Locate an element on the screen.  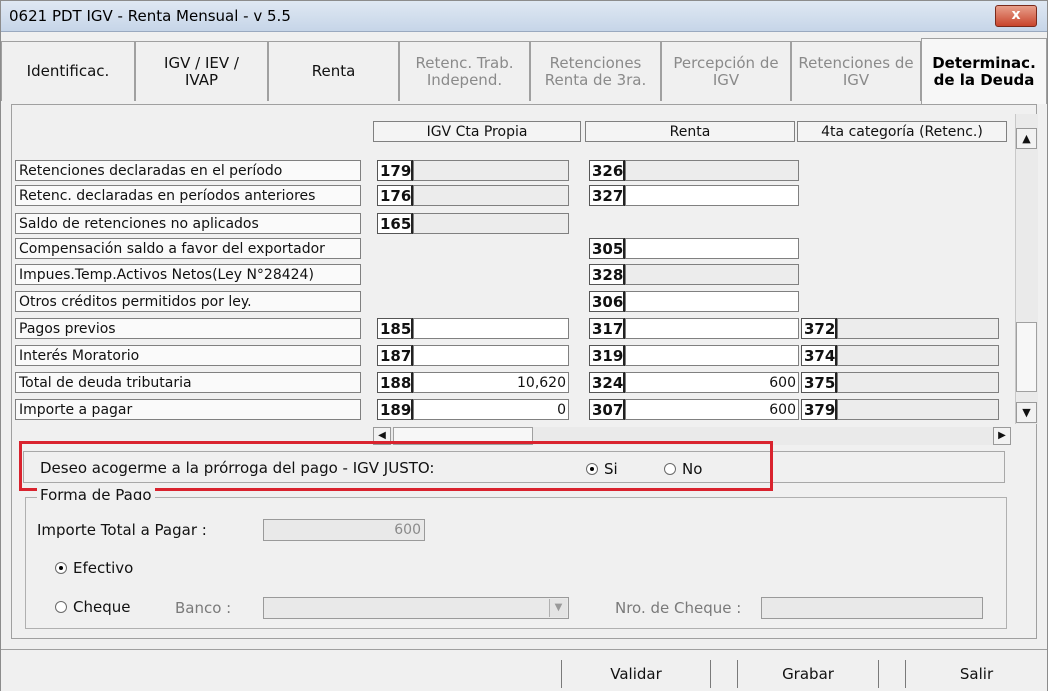
banco-label: Banco : is located at coordinates (203, 608).